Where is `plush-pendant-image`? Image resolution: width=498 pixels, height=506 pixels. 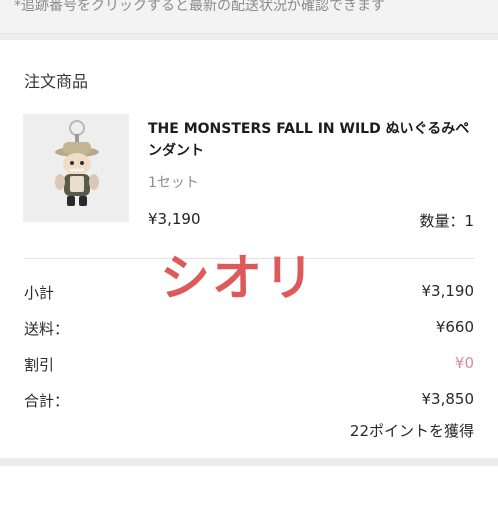
plush-pendant-image is located at coordinates (76, 168).